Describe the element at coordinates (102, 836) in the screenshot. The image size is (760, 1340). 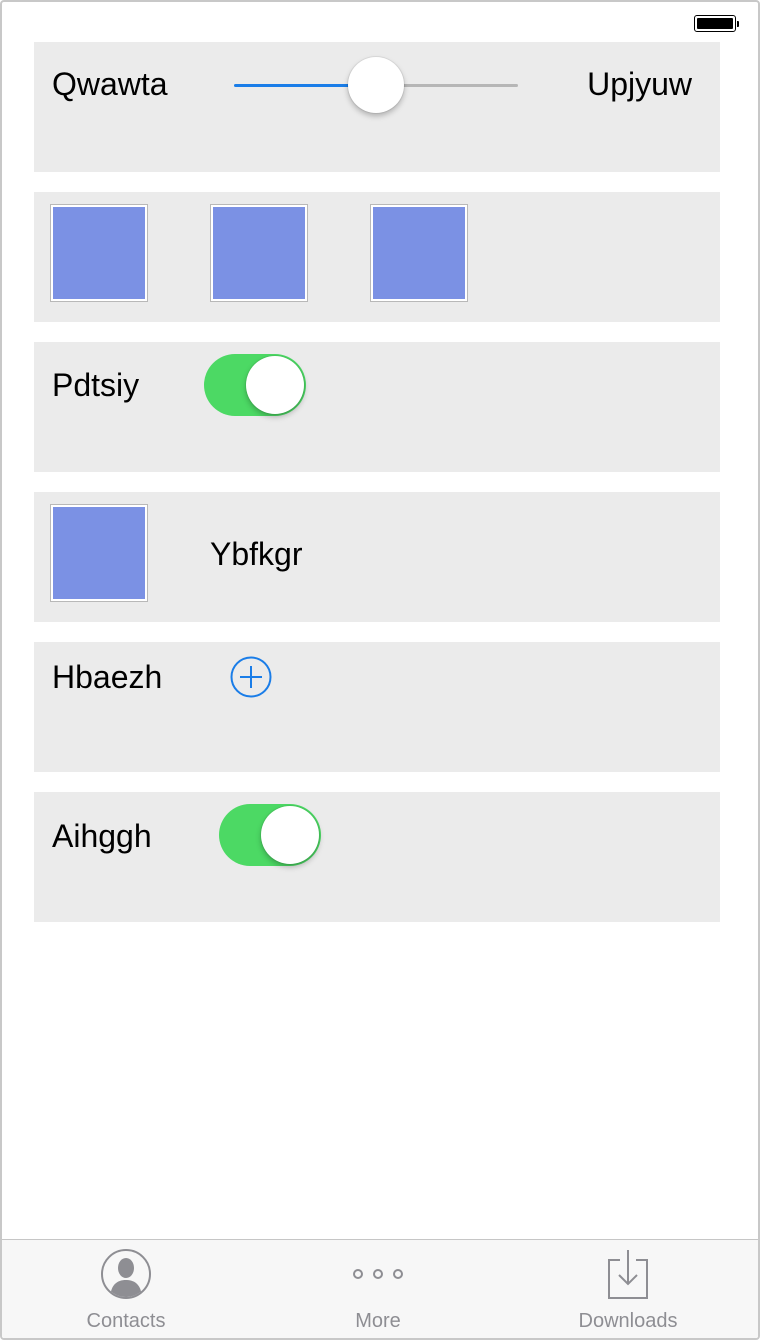
I see `toggle-label: Aihggh` at that location.